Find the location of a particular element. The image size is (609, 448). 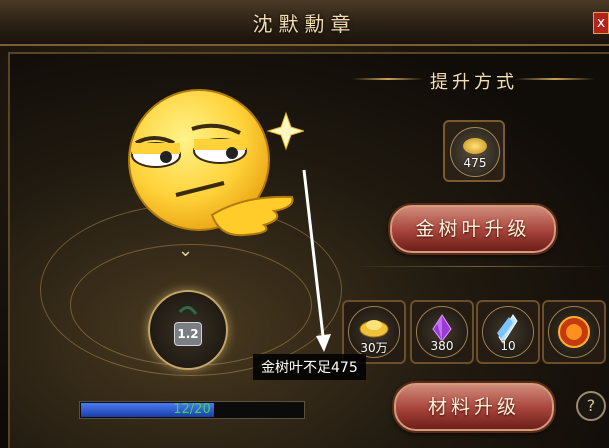

close-button: x is located at coordinates (601, 23).